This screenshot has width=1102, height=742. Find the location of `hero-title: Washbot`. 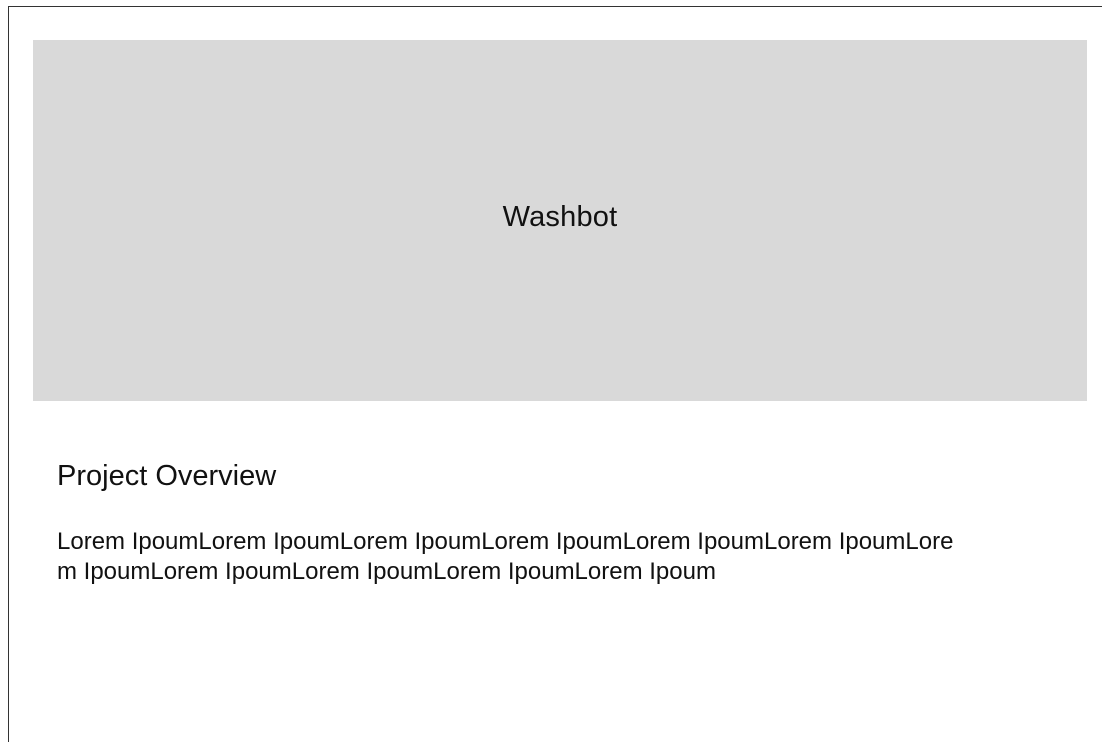

hero-title: Washbot is located at coordinates (560, 217).